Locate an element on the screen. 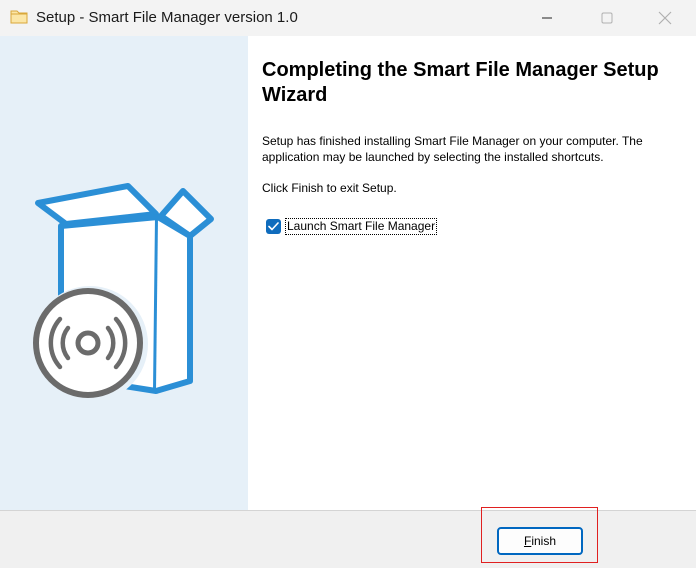 The height and width of the screenshot is (568, 696). finish-button: Finish is located at coordinates (540, 541).